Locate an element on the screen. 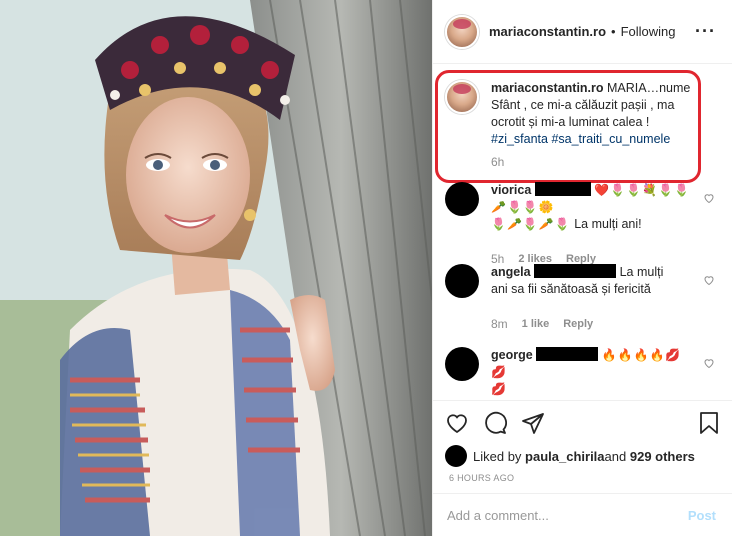  action-icons is located at coordinates (582, 423).